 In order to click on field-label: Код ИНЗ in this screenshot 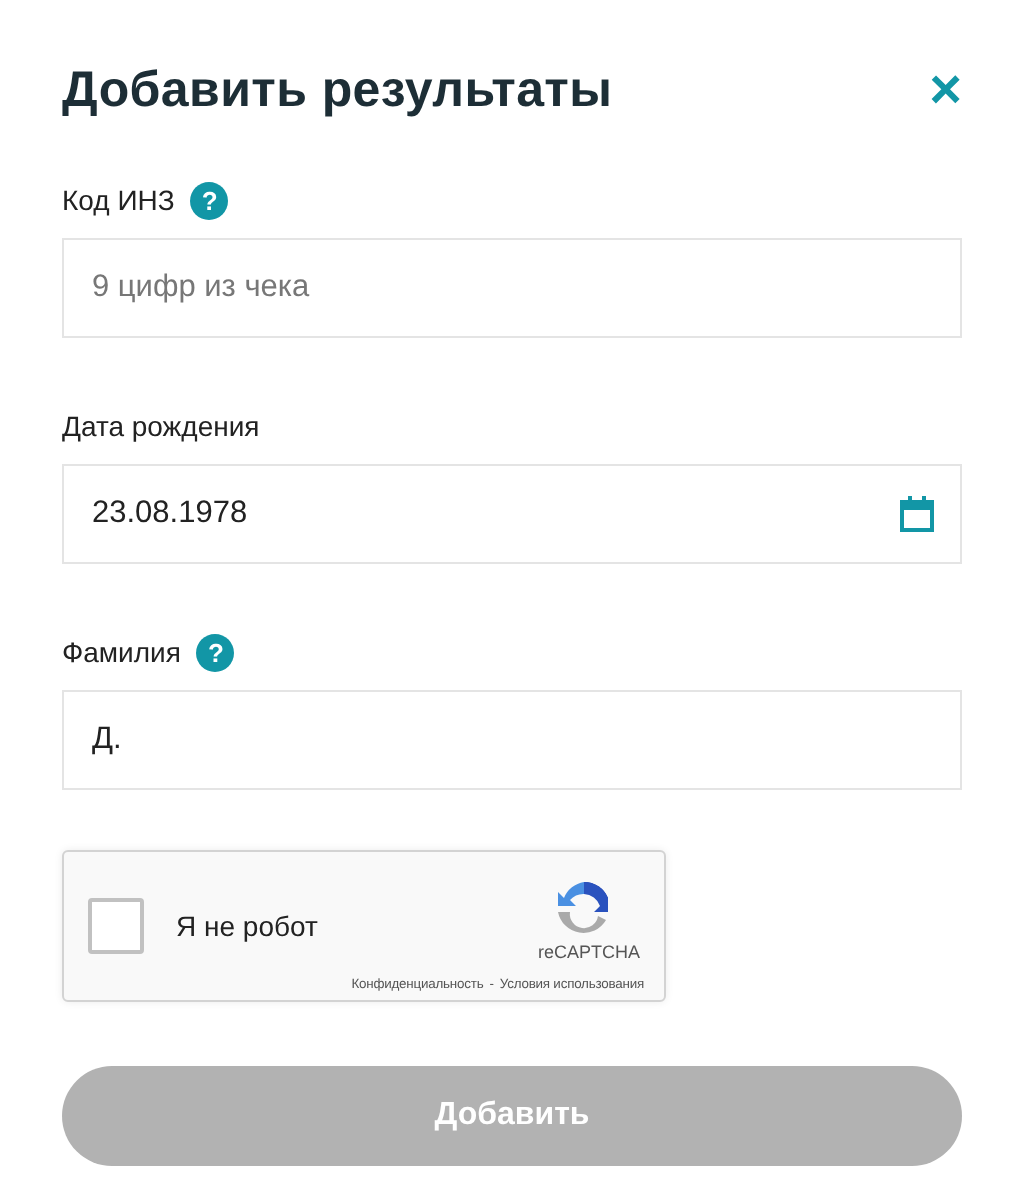, I will do `click(118, 201)`.